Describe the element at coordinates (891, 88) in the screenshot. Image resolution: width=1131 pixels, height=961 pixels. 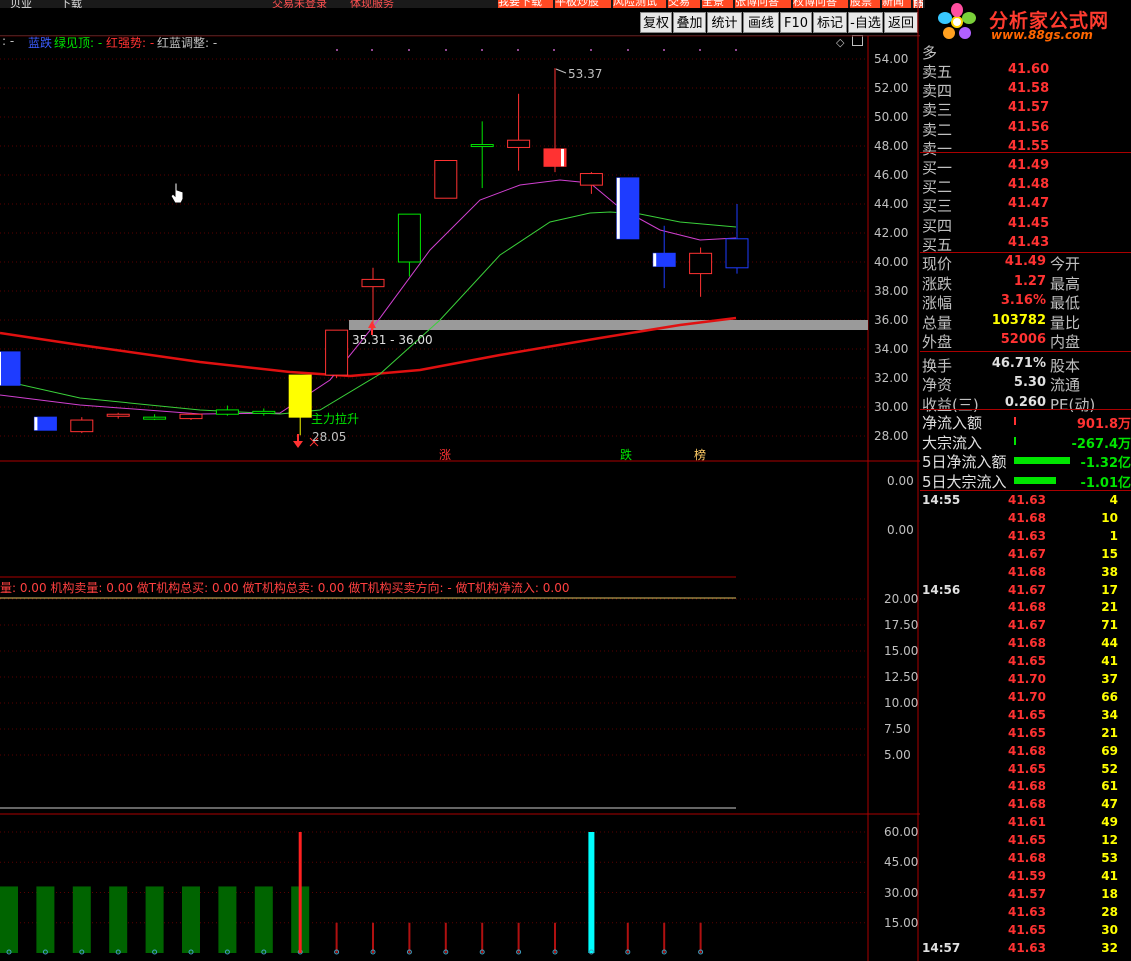
I see `price-tick-label: 52.00` at that location.